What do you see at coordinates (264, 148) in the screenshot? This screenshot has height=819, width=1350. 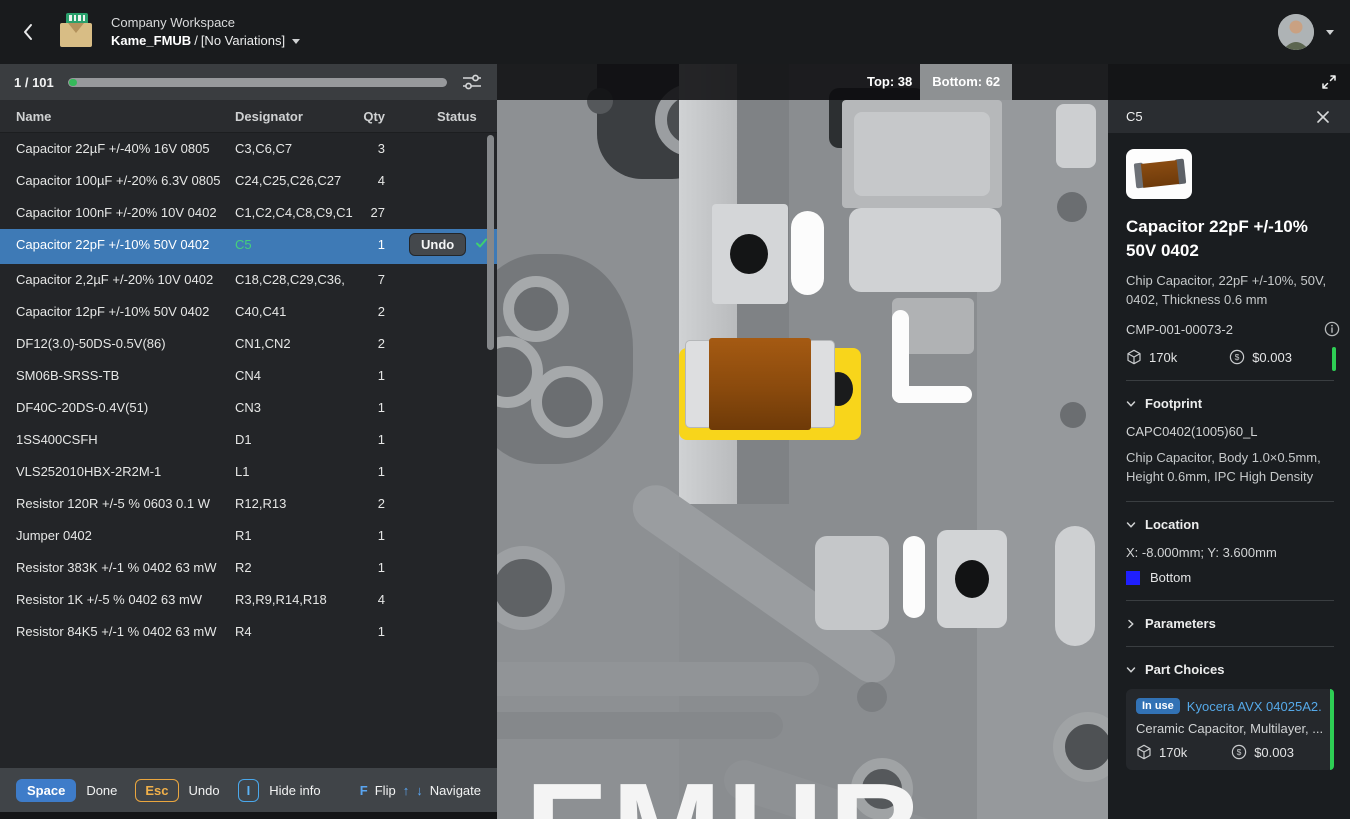 I see `row-designator: C3,C6,C7` at bounding box center [264, 148].